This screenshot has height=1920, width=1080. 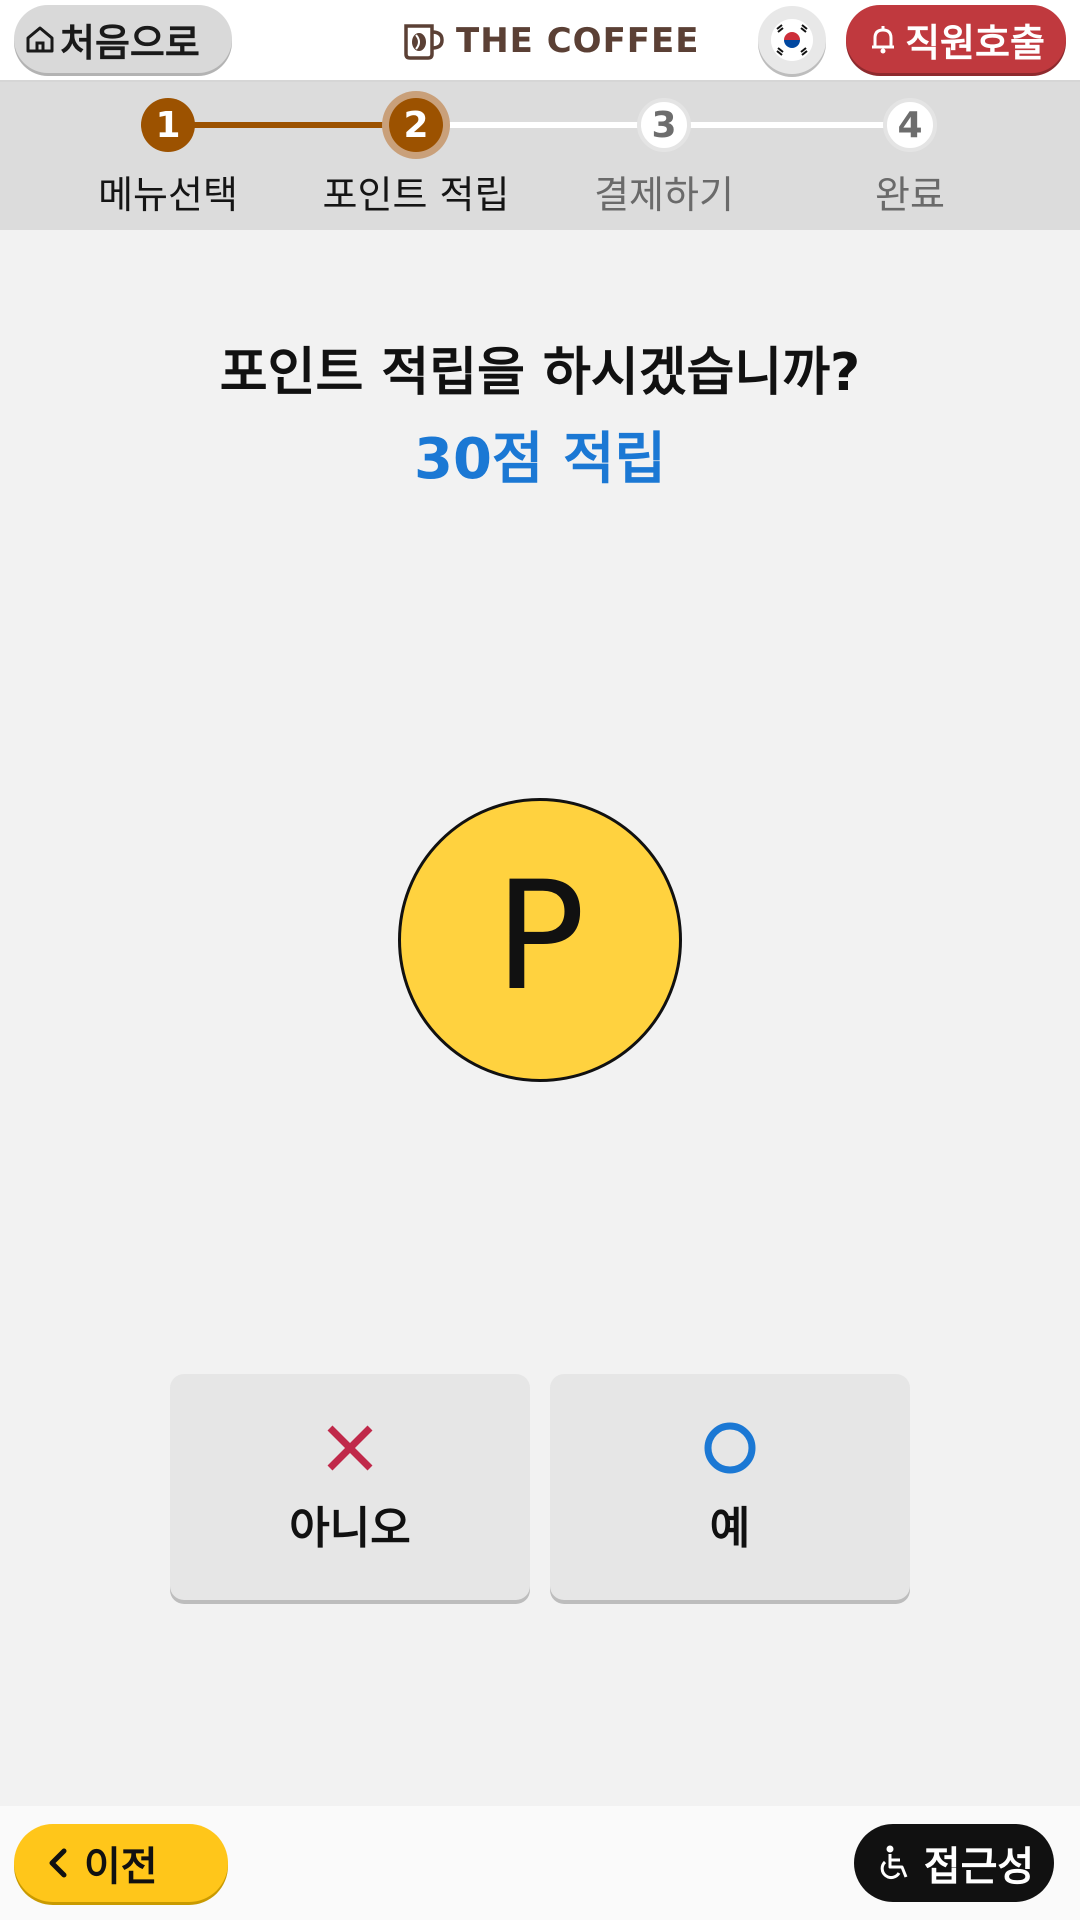 I want to click on home-button: 처음으로, so click(x=123, y=39).